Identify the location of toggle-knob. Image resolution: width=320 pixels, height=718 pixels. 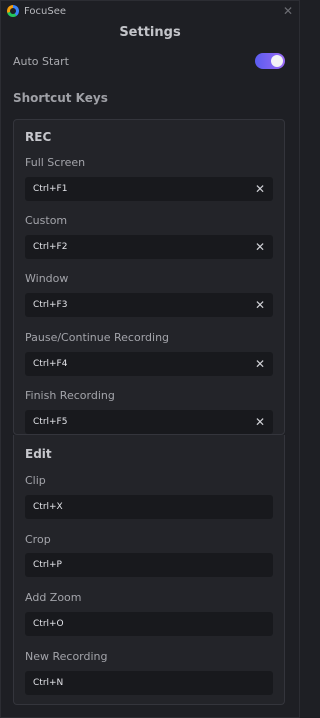
(277, 61).